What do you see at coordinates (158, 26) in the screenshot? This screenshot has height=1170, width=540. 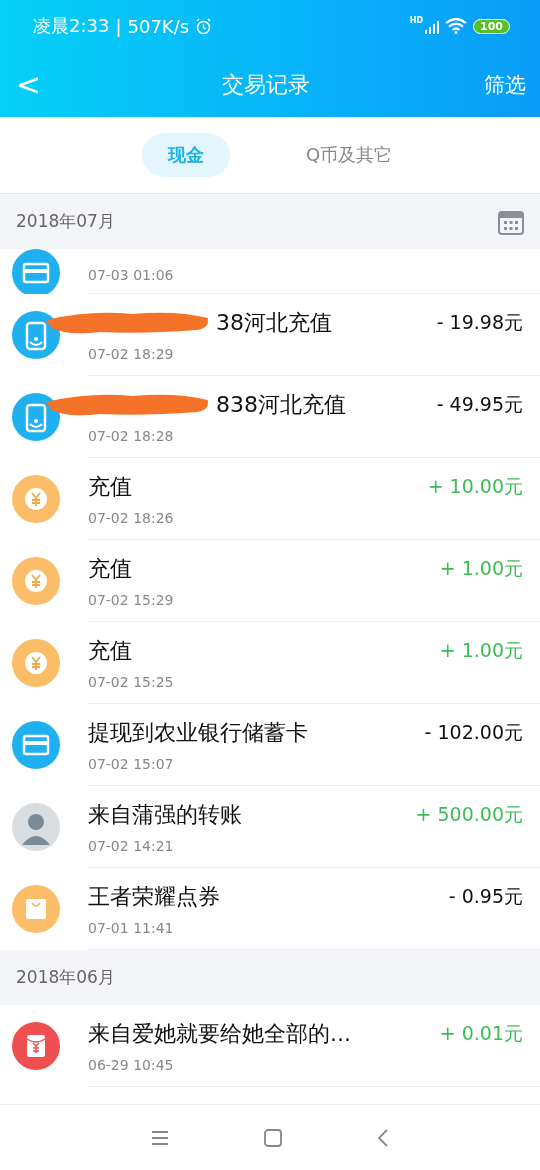 I see `network-speed: 507K/s` at bounding box center [158, 26].